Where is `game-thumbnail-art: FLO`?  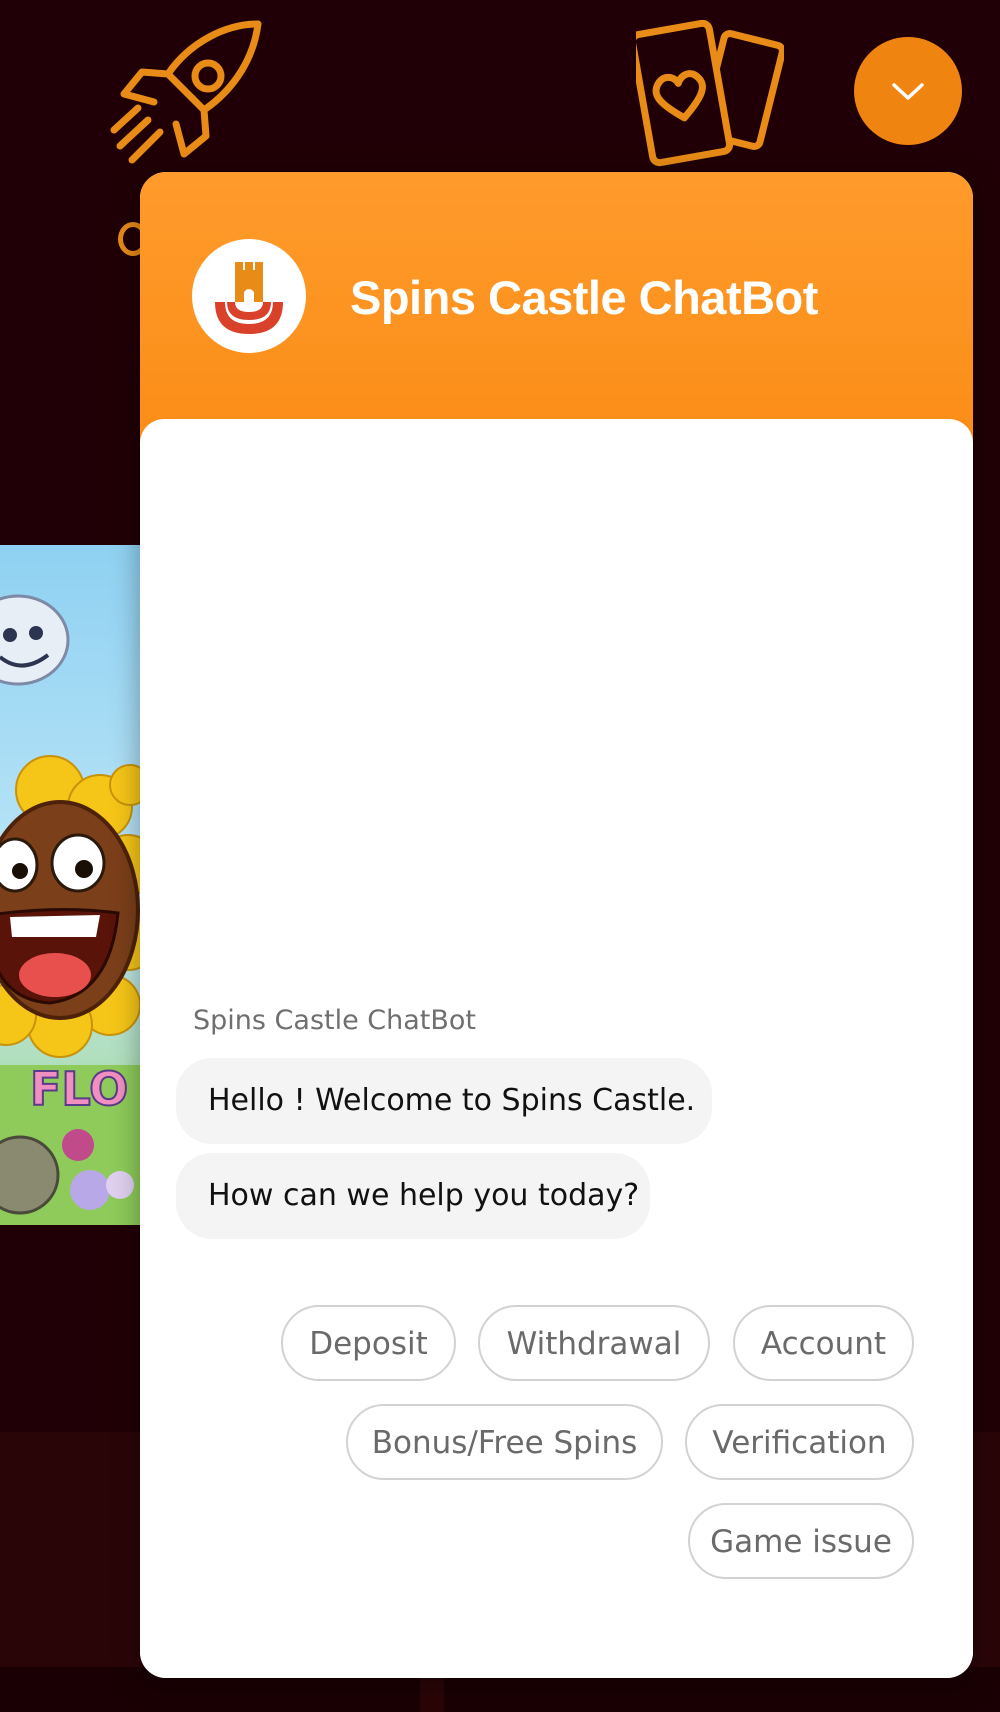
game-thumbnail-art: FLO is located at coordinates (70, 885).